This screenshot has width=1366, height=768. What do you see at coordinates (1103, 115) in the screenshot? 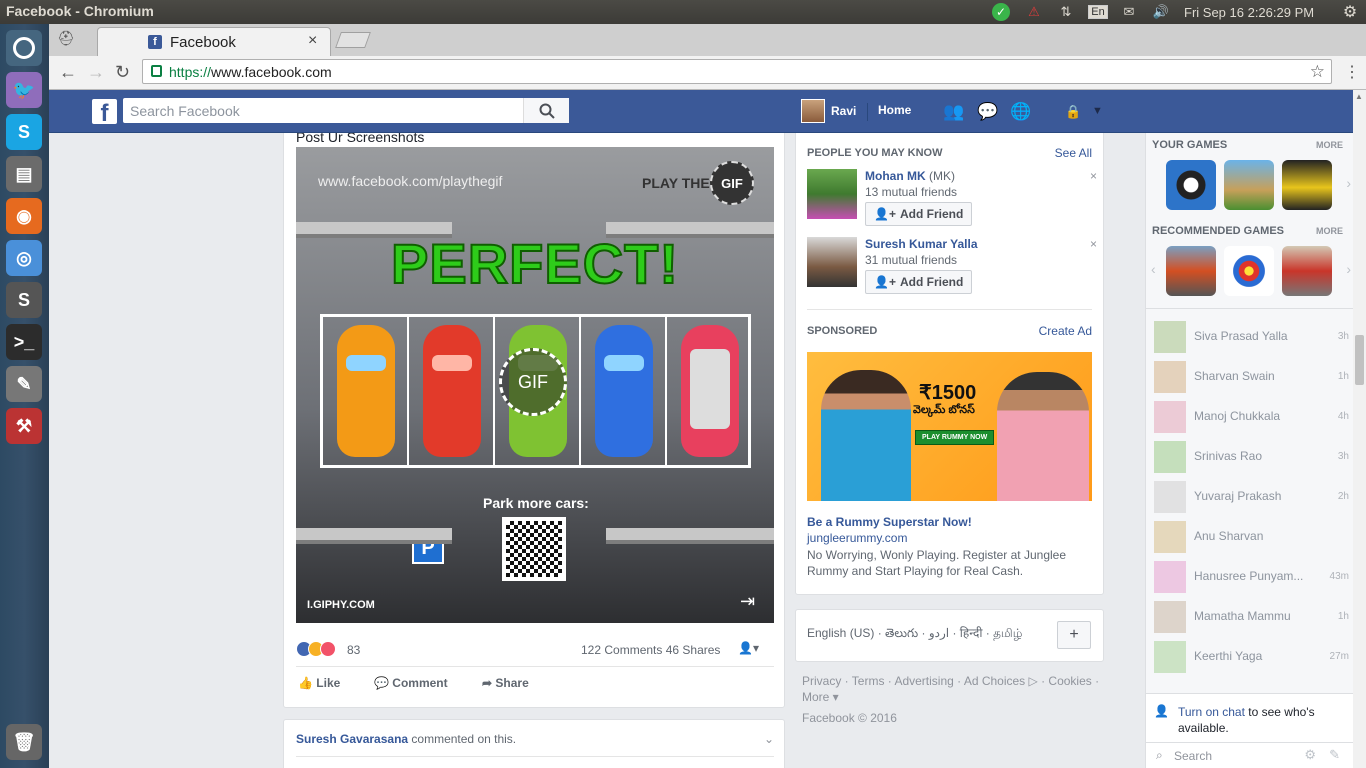
I see `account-menu-chevron-down-icon: ▼` at bounding box center [1103, 115].